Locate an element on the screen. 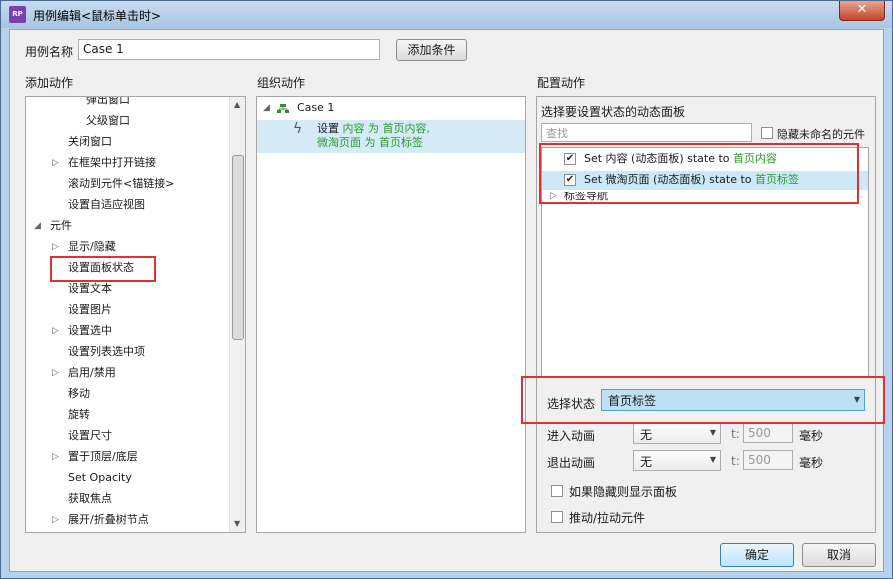 This screenshot has height=579, width=893. window-title: 用例编辑<鼠标单击时> is located at coordinates (97, 16).